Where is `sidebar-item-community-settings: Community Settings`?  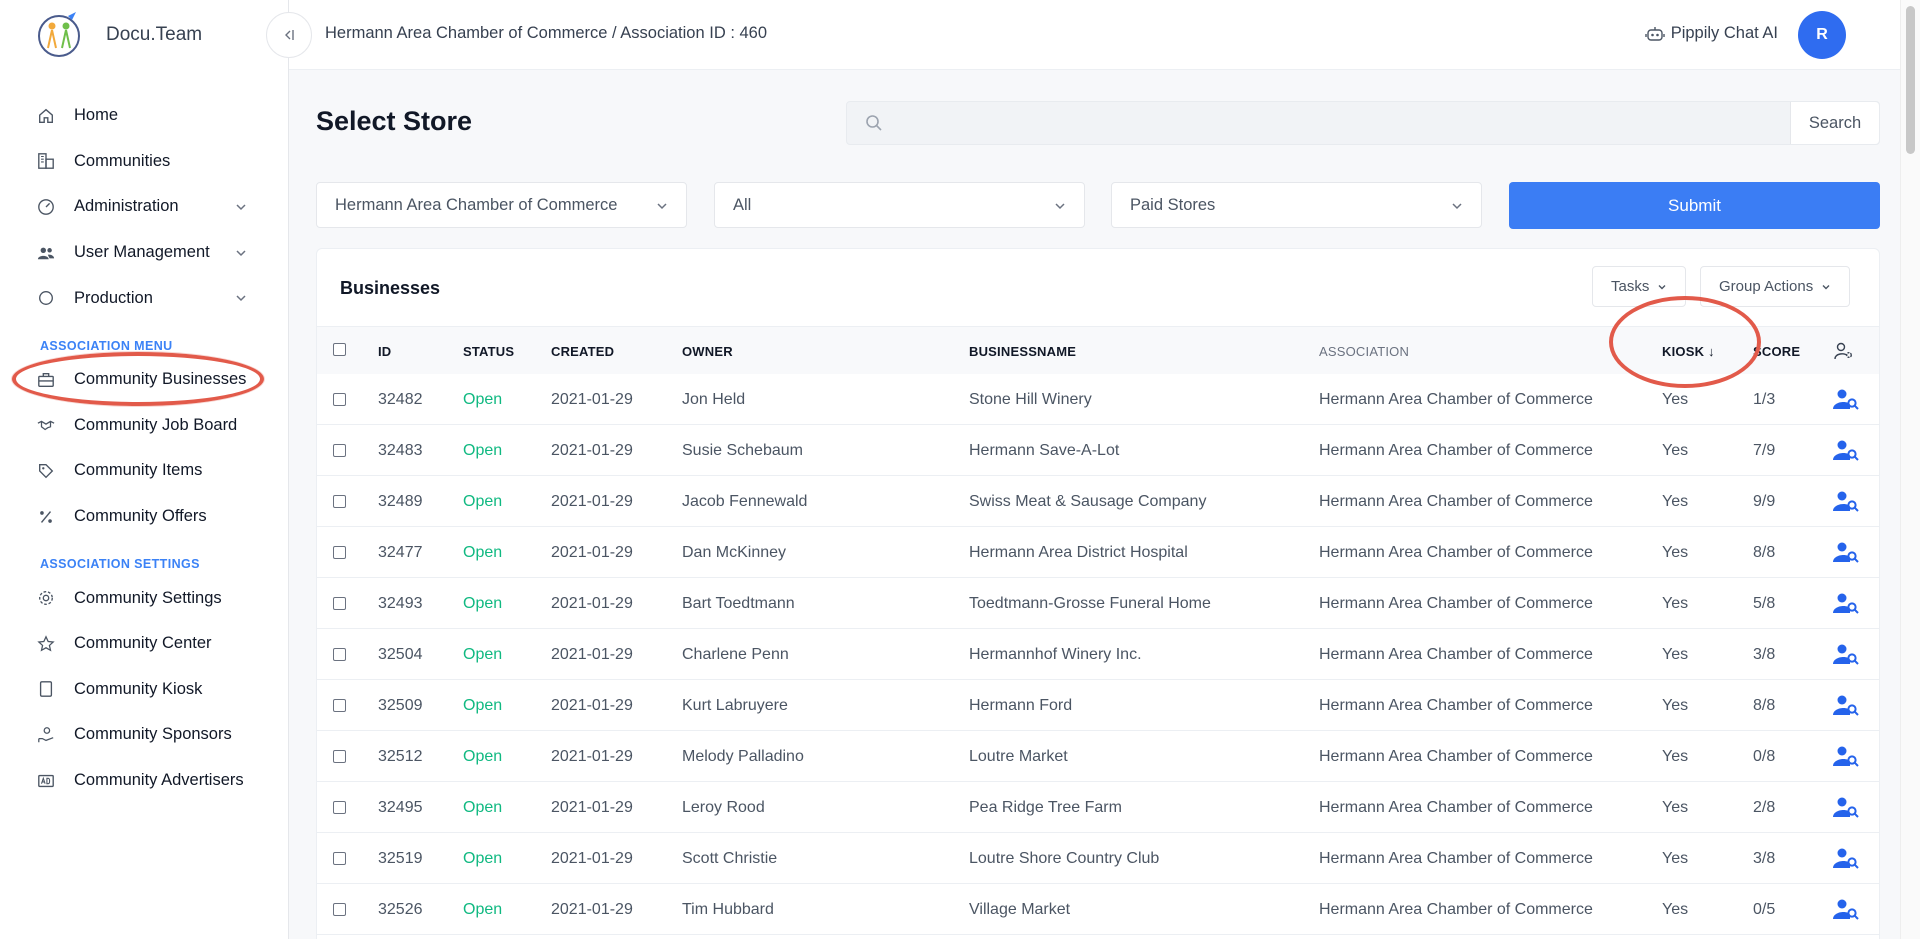
sidebar-item-community-settings: Community Settings is located at coordinates (144, 598).